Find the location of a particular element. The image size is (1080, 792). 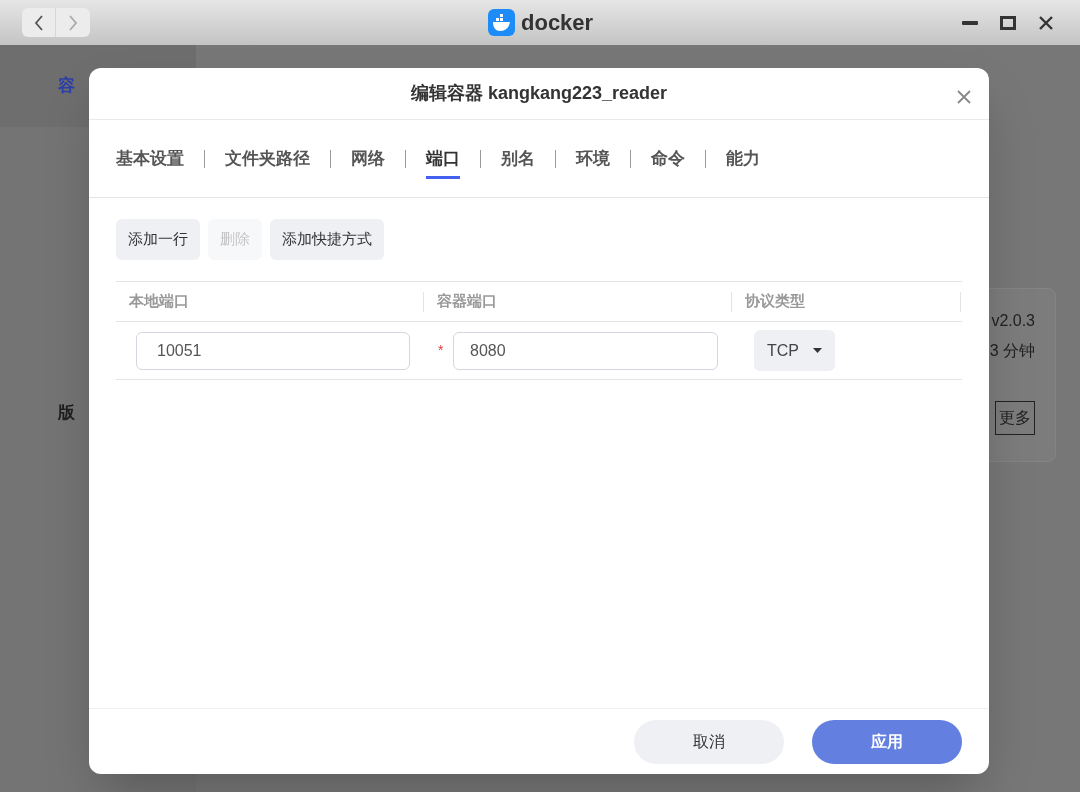

minimize-icon is located at coordinates (970, 22).